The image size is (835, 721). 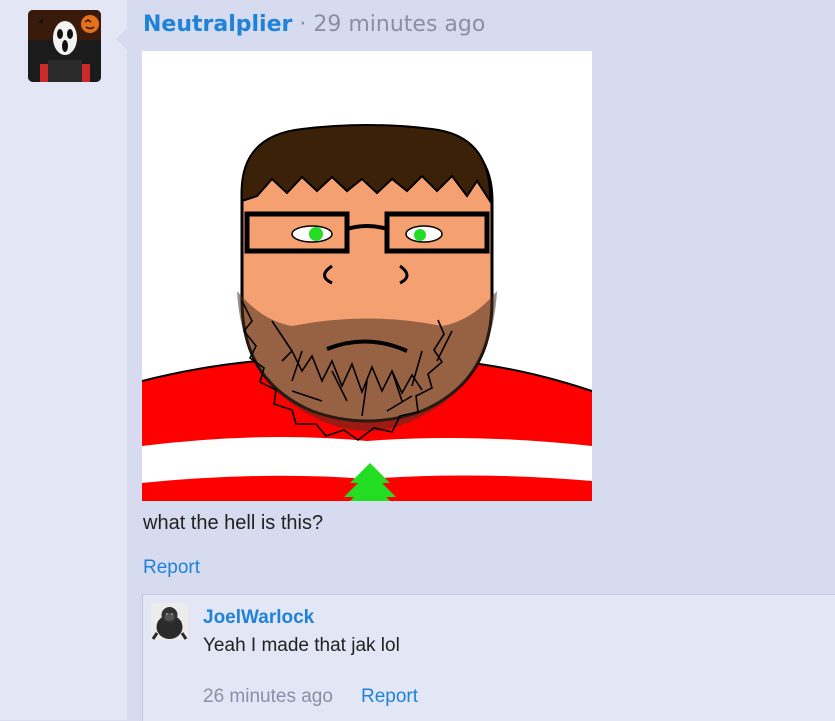 I want to click on post-timestamp: 29 minutes ago, so click(x=399, y=24).